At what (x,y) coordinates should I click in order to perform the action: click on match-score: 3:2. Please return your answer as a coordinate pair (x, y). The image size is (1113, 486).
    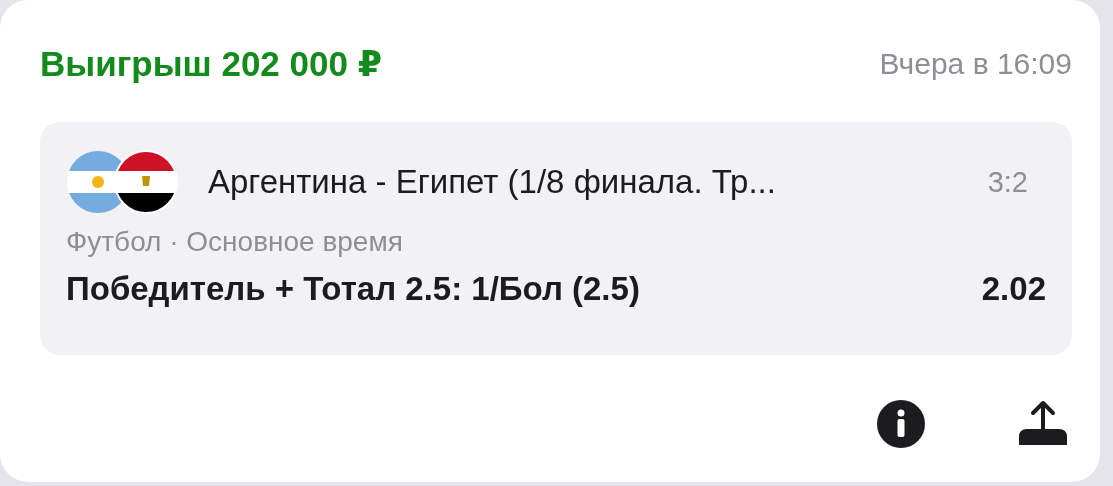
    Looking at the image, I should click on (1007, 182).